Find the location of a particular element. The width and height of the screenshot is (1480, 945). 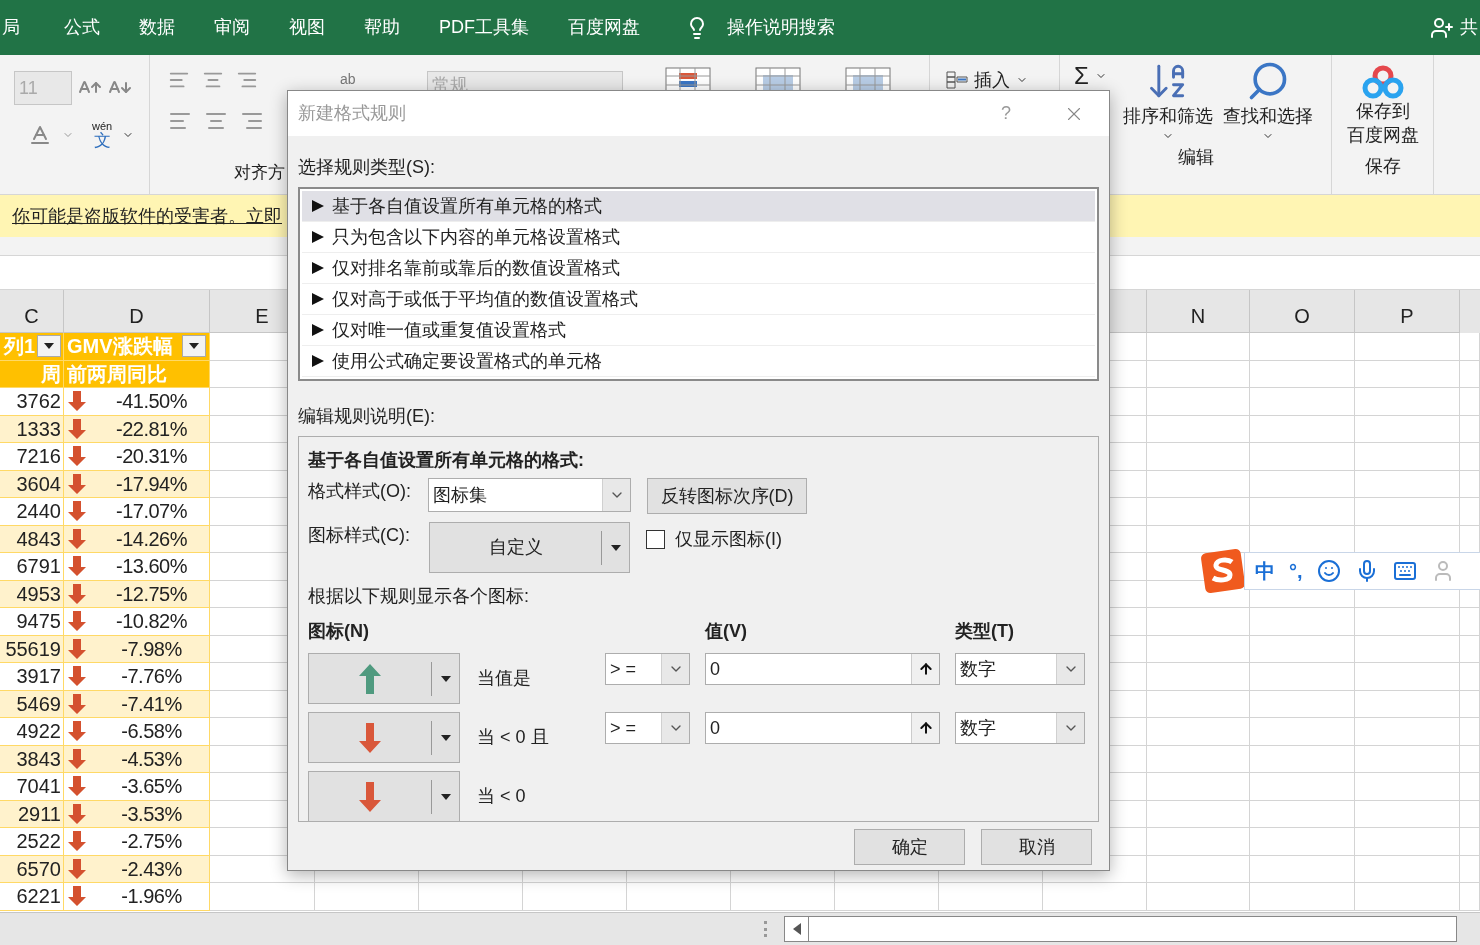

keyboard-icon is located at coordinates (1404, 571).